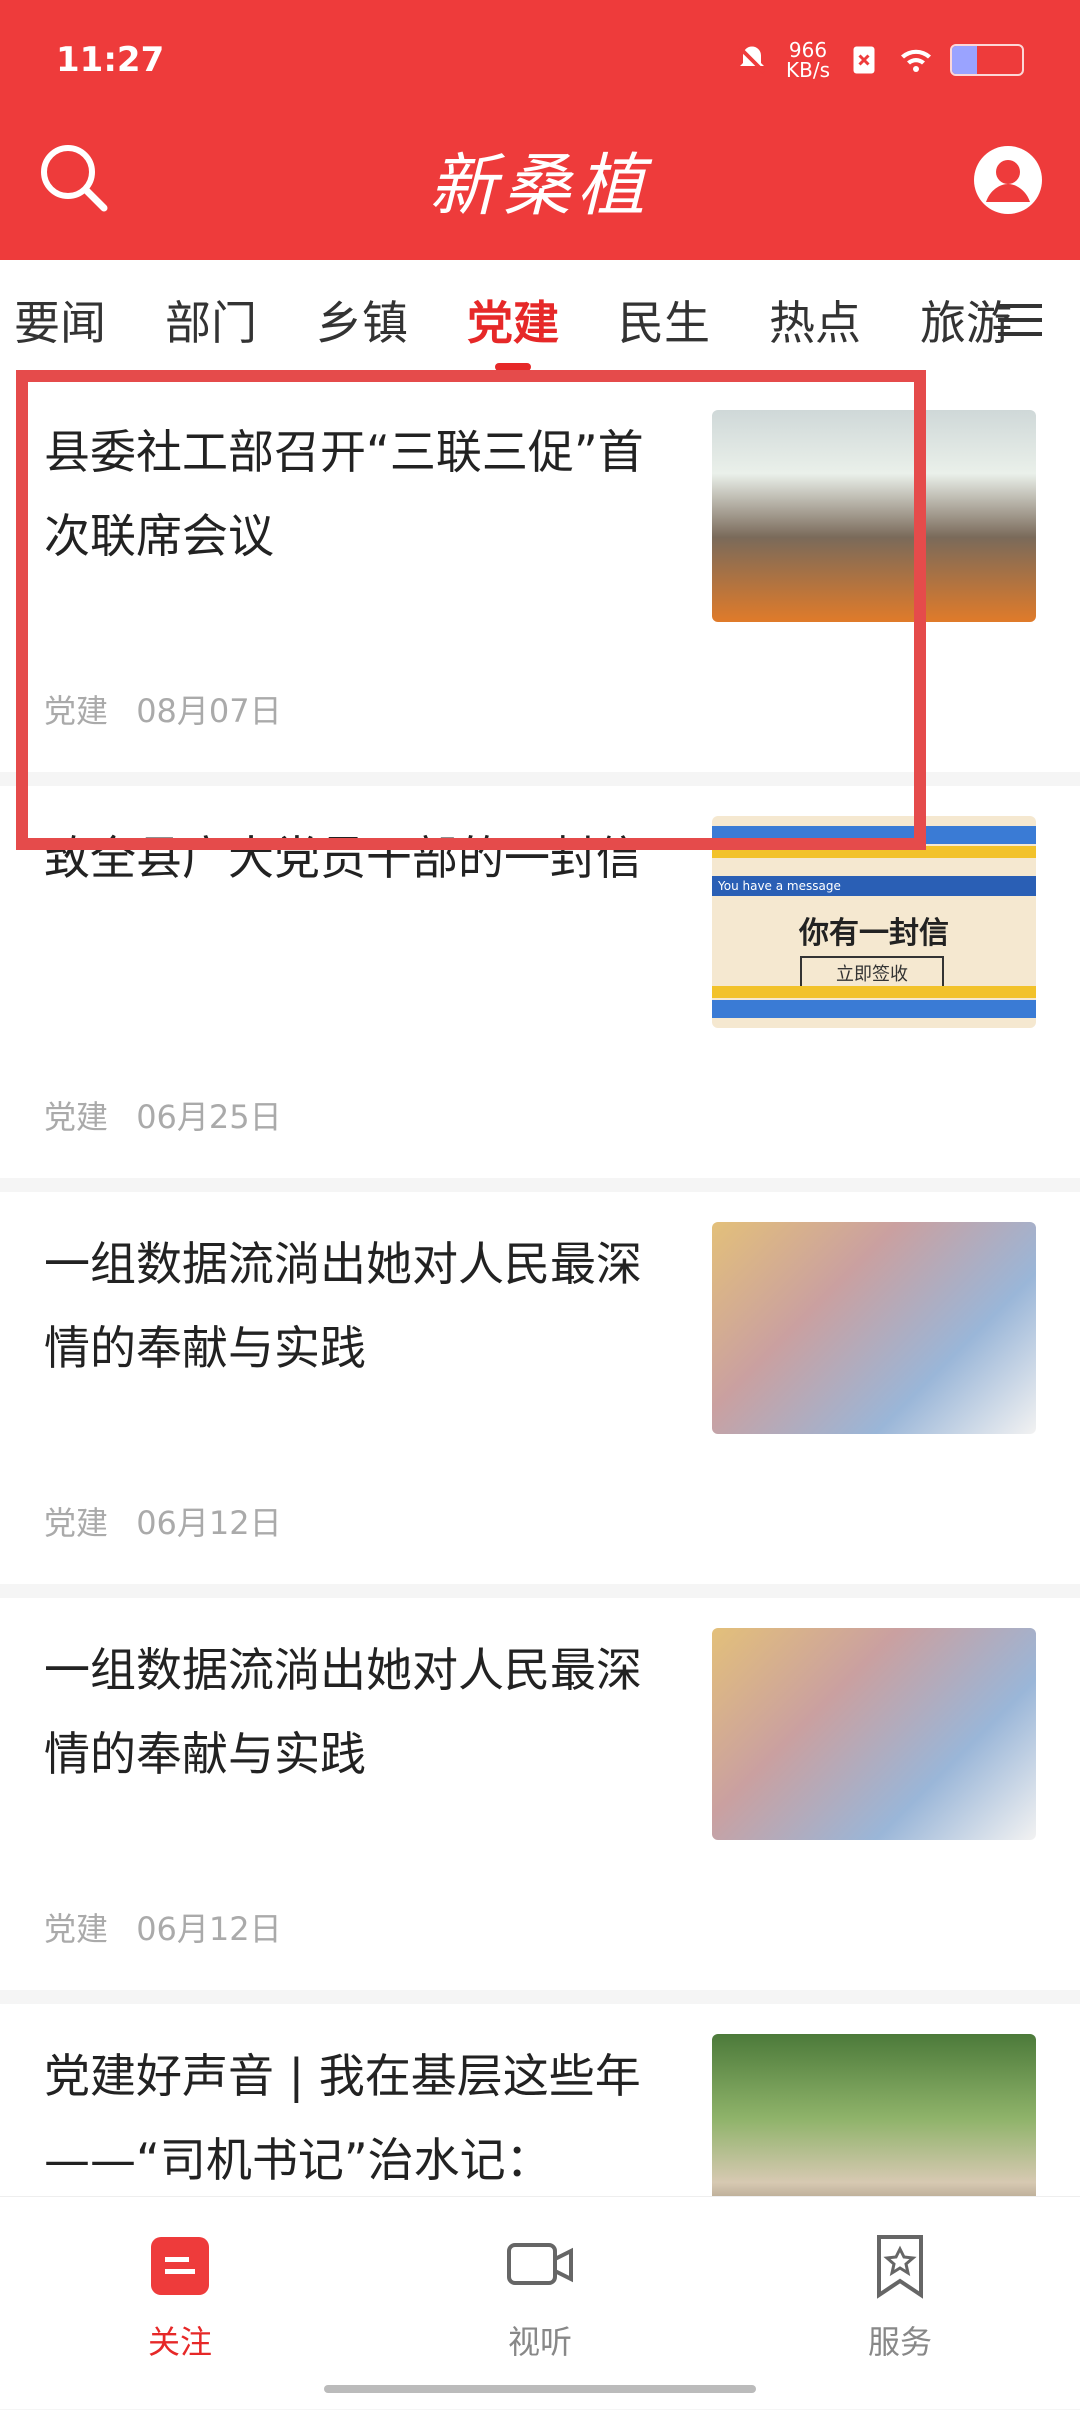 The height and width of the screenshot is (2410, 1080). Describe the element at coordinates (359, 2118) in the screenshot. I see `article-title: 党建好声音 | 我在基层这些年——“司机书记”治水记：` at that location.